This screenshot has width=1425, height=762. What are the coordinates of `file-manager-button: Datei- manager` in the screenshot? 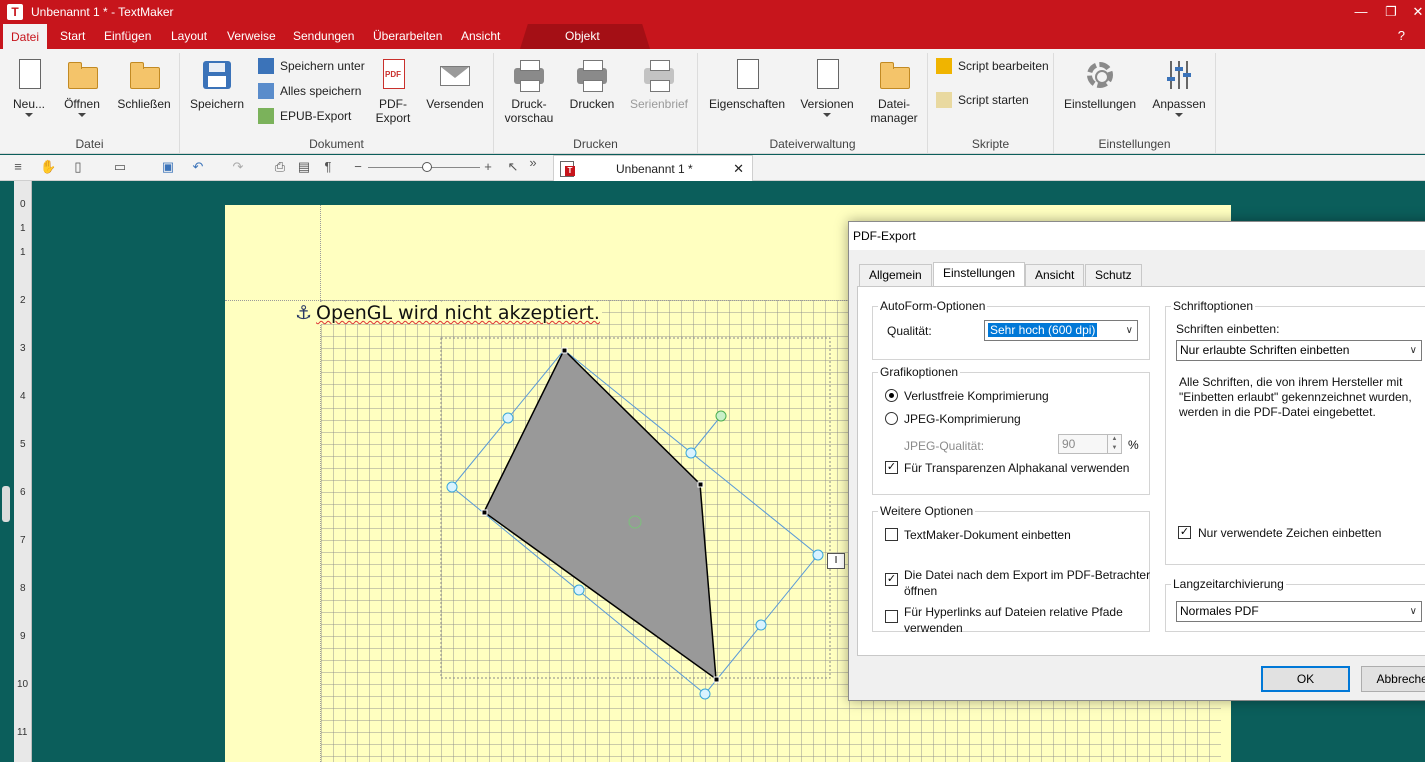 It's located at (894, 91).